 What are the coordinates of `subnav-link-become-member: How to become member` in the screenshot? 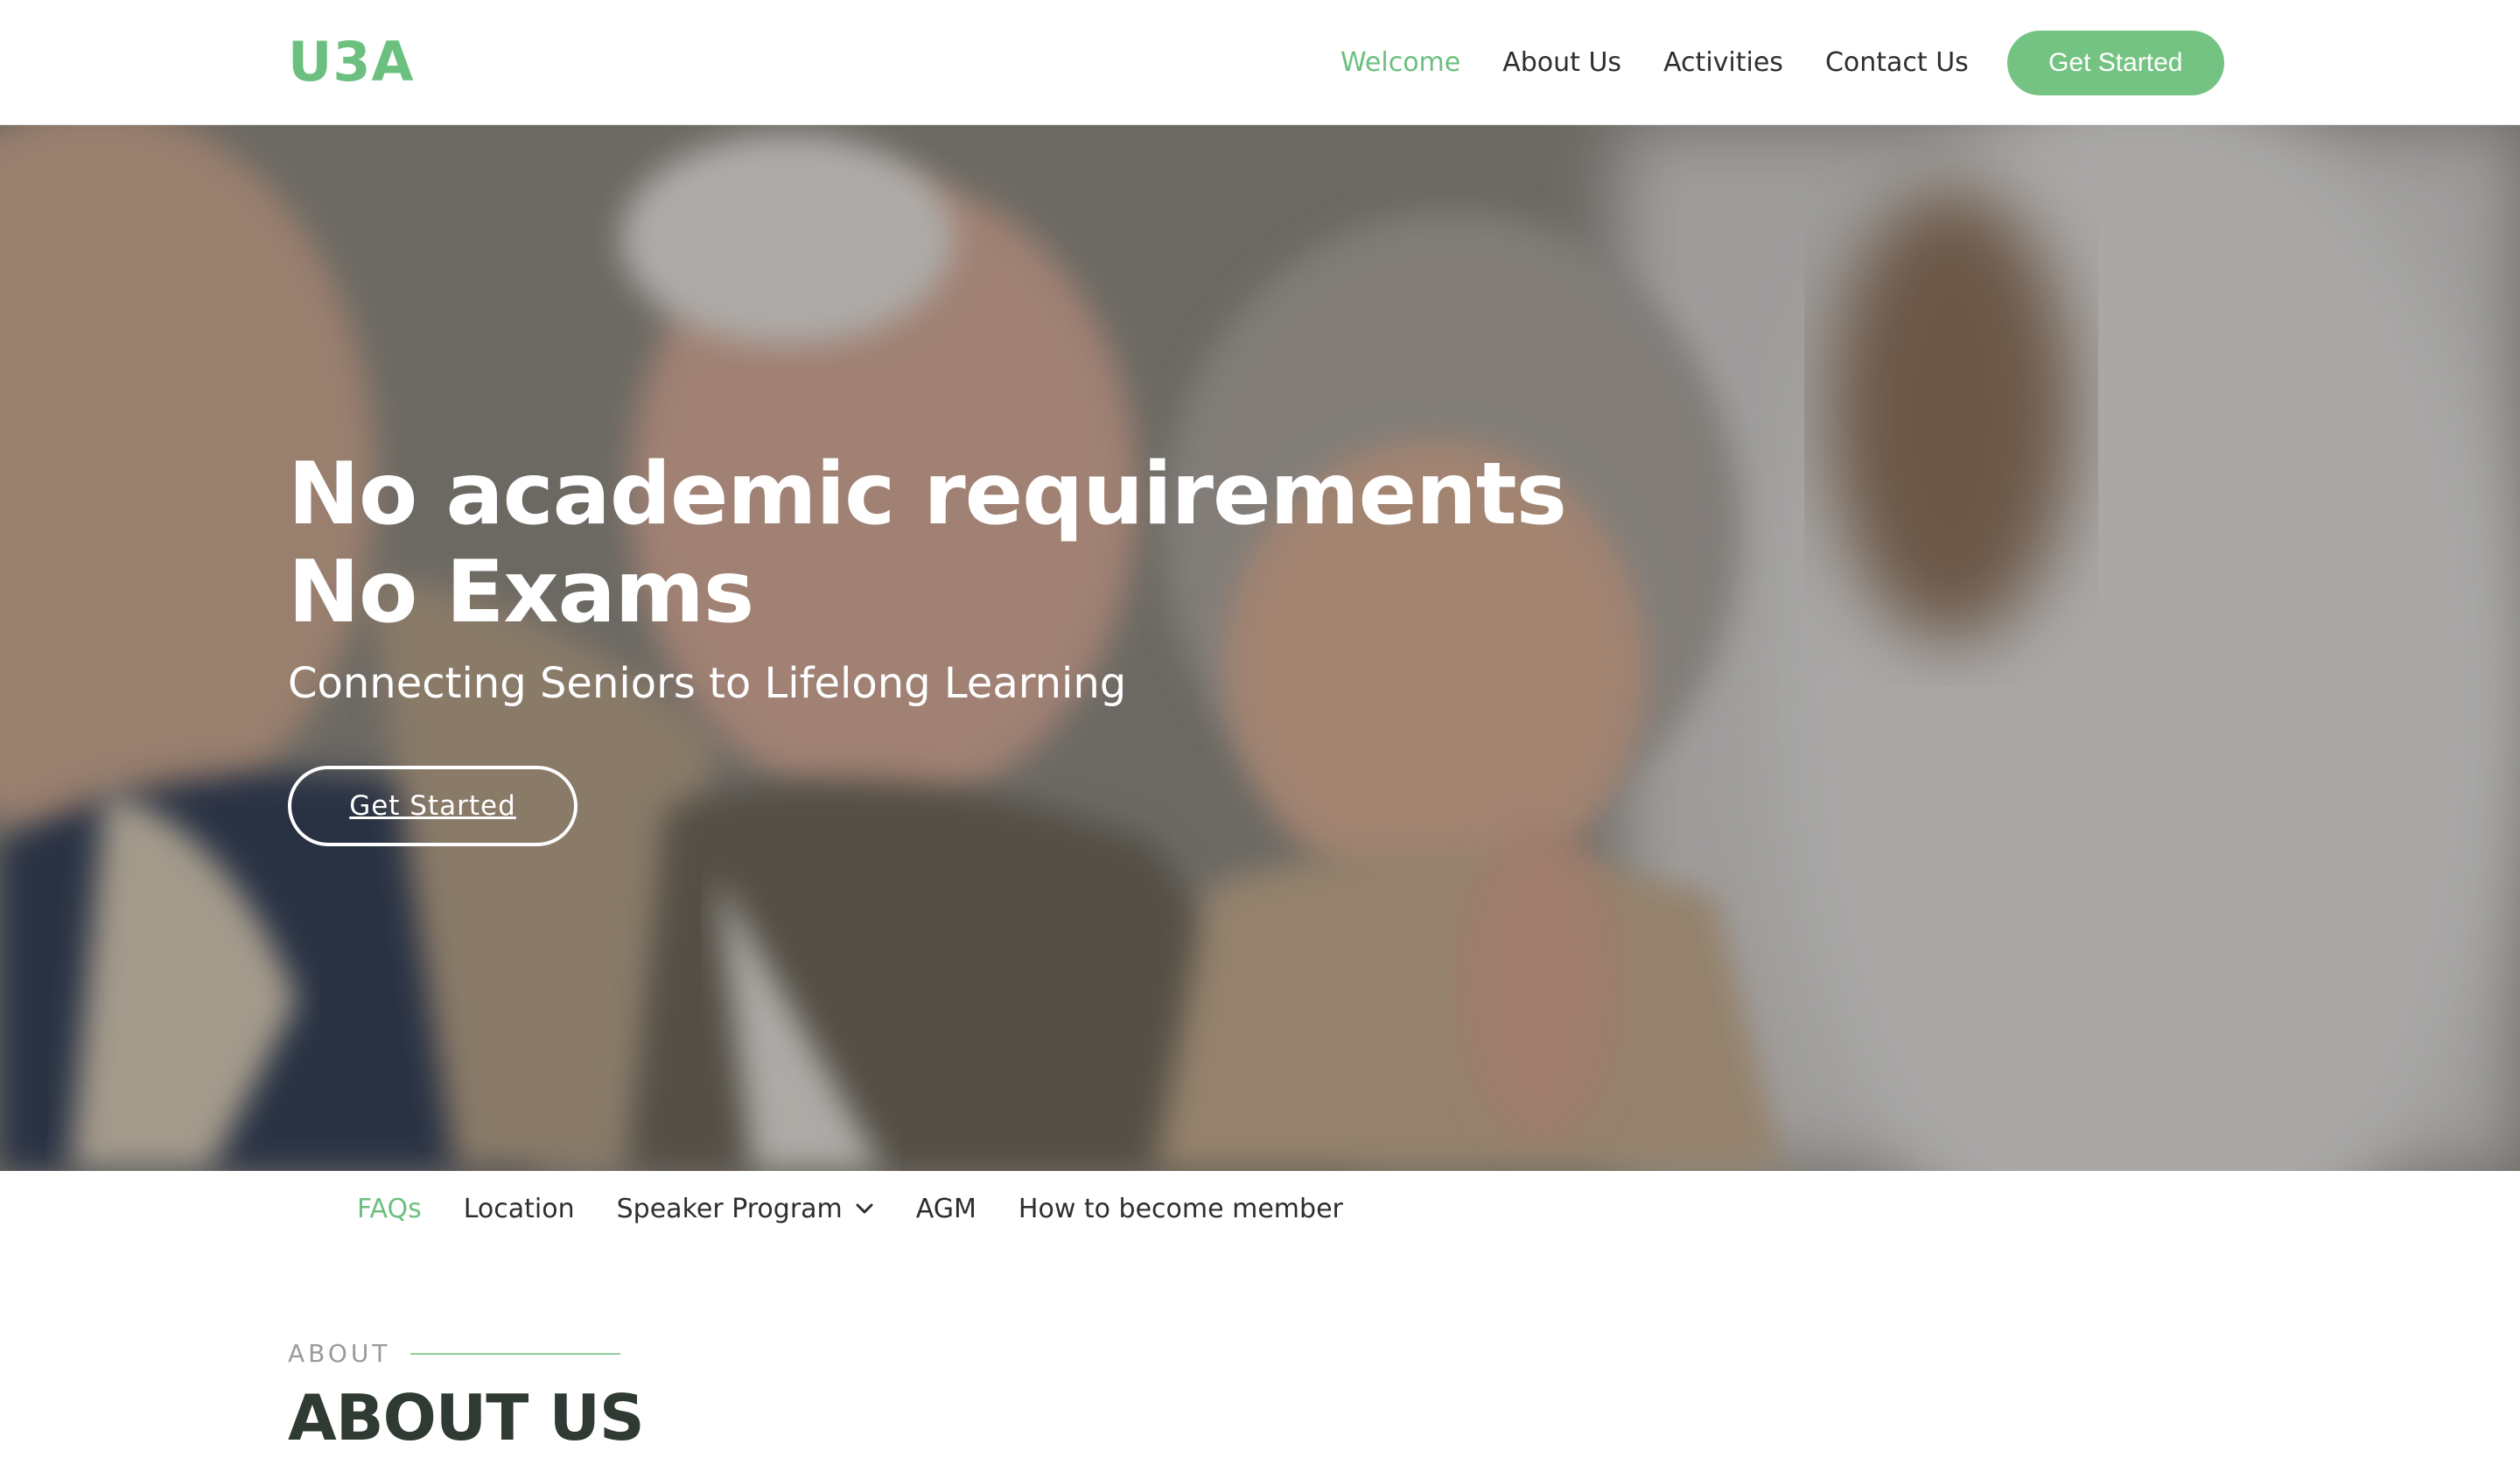 It's located at (1180, 1209).